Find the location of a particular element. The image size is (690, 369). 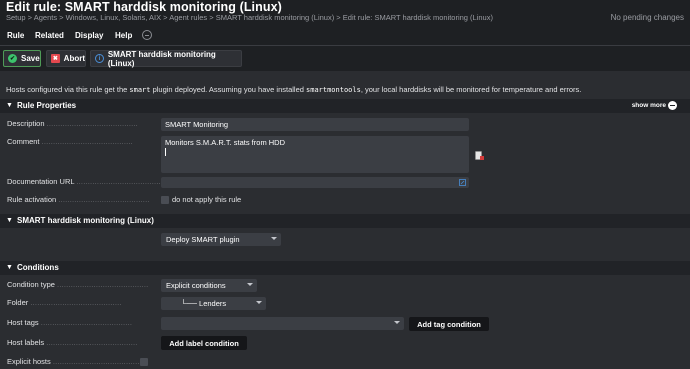

ruleset-info-label: SMART harddisk monitoring (Linux) is located at coordinates (161, 58).